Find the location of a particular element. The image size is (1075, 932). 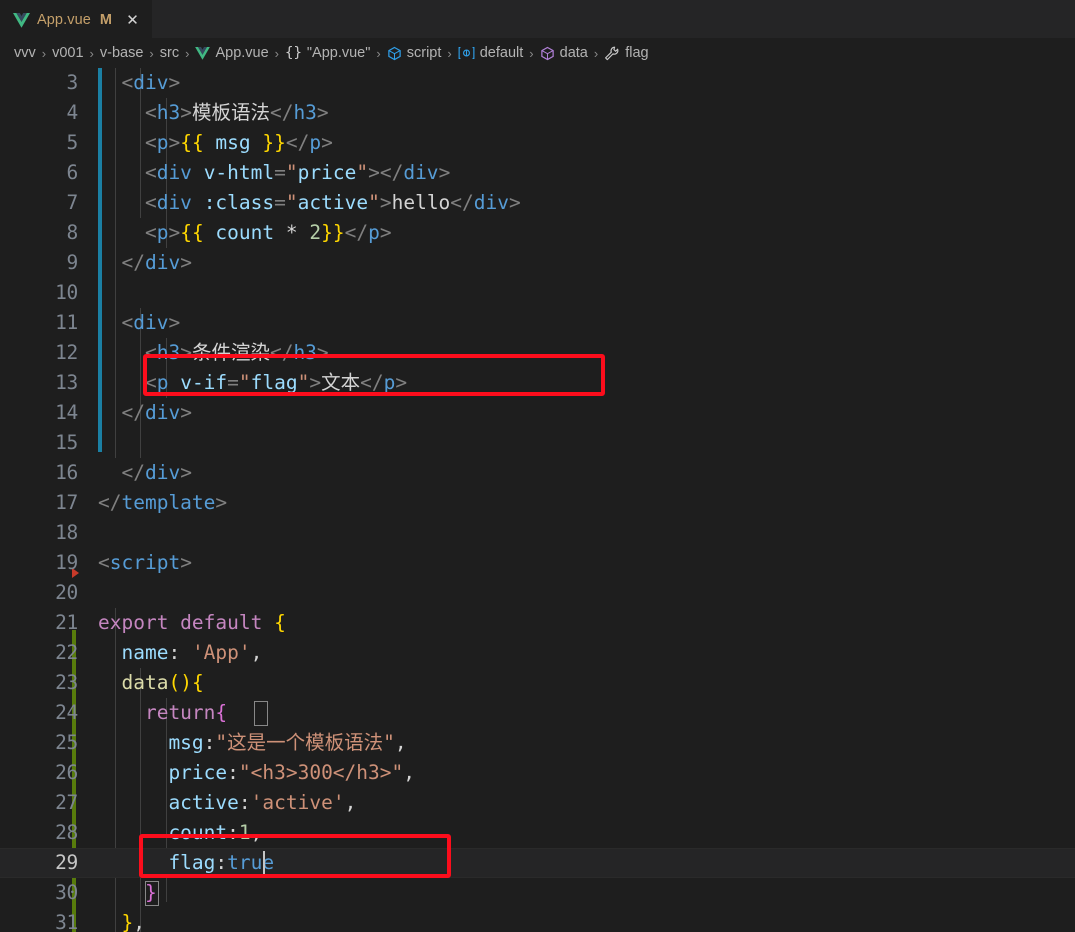

breadcrumb-item-vvv: vvv is located at coordinates (25, 53).